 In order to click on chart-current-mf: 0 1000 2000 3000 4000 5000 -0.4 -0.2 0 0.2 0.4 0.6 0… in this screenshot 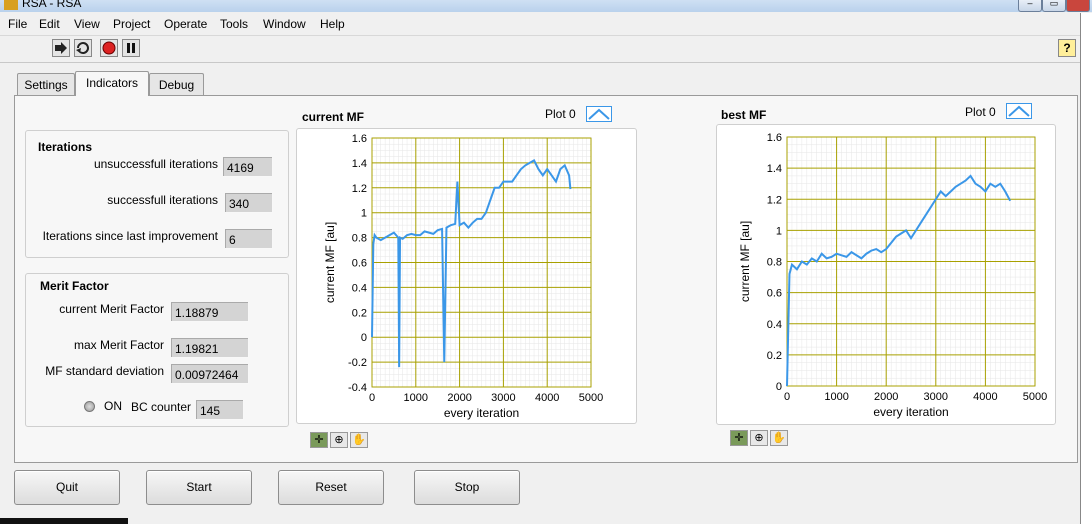, I will do `click(463, 276)`.